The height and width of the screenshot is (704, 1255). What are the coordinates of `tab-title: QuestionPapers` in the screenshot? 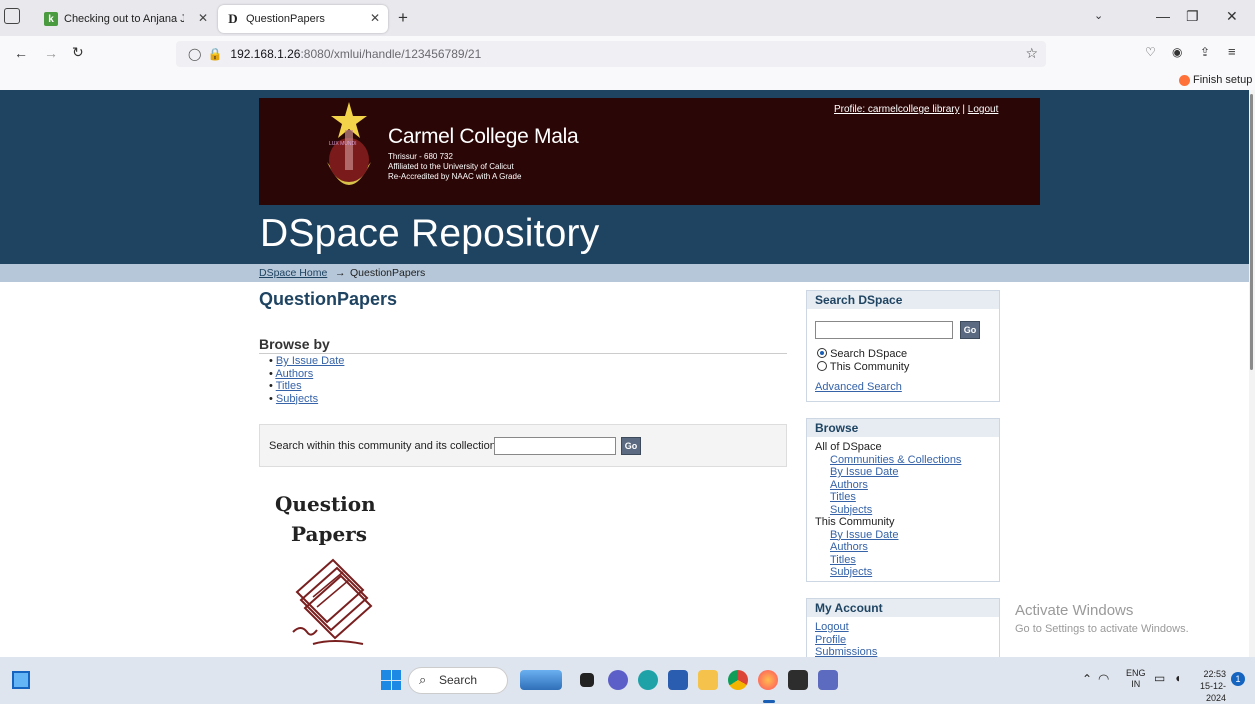 It's located at (285, 19).